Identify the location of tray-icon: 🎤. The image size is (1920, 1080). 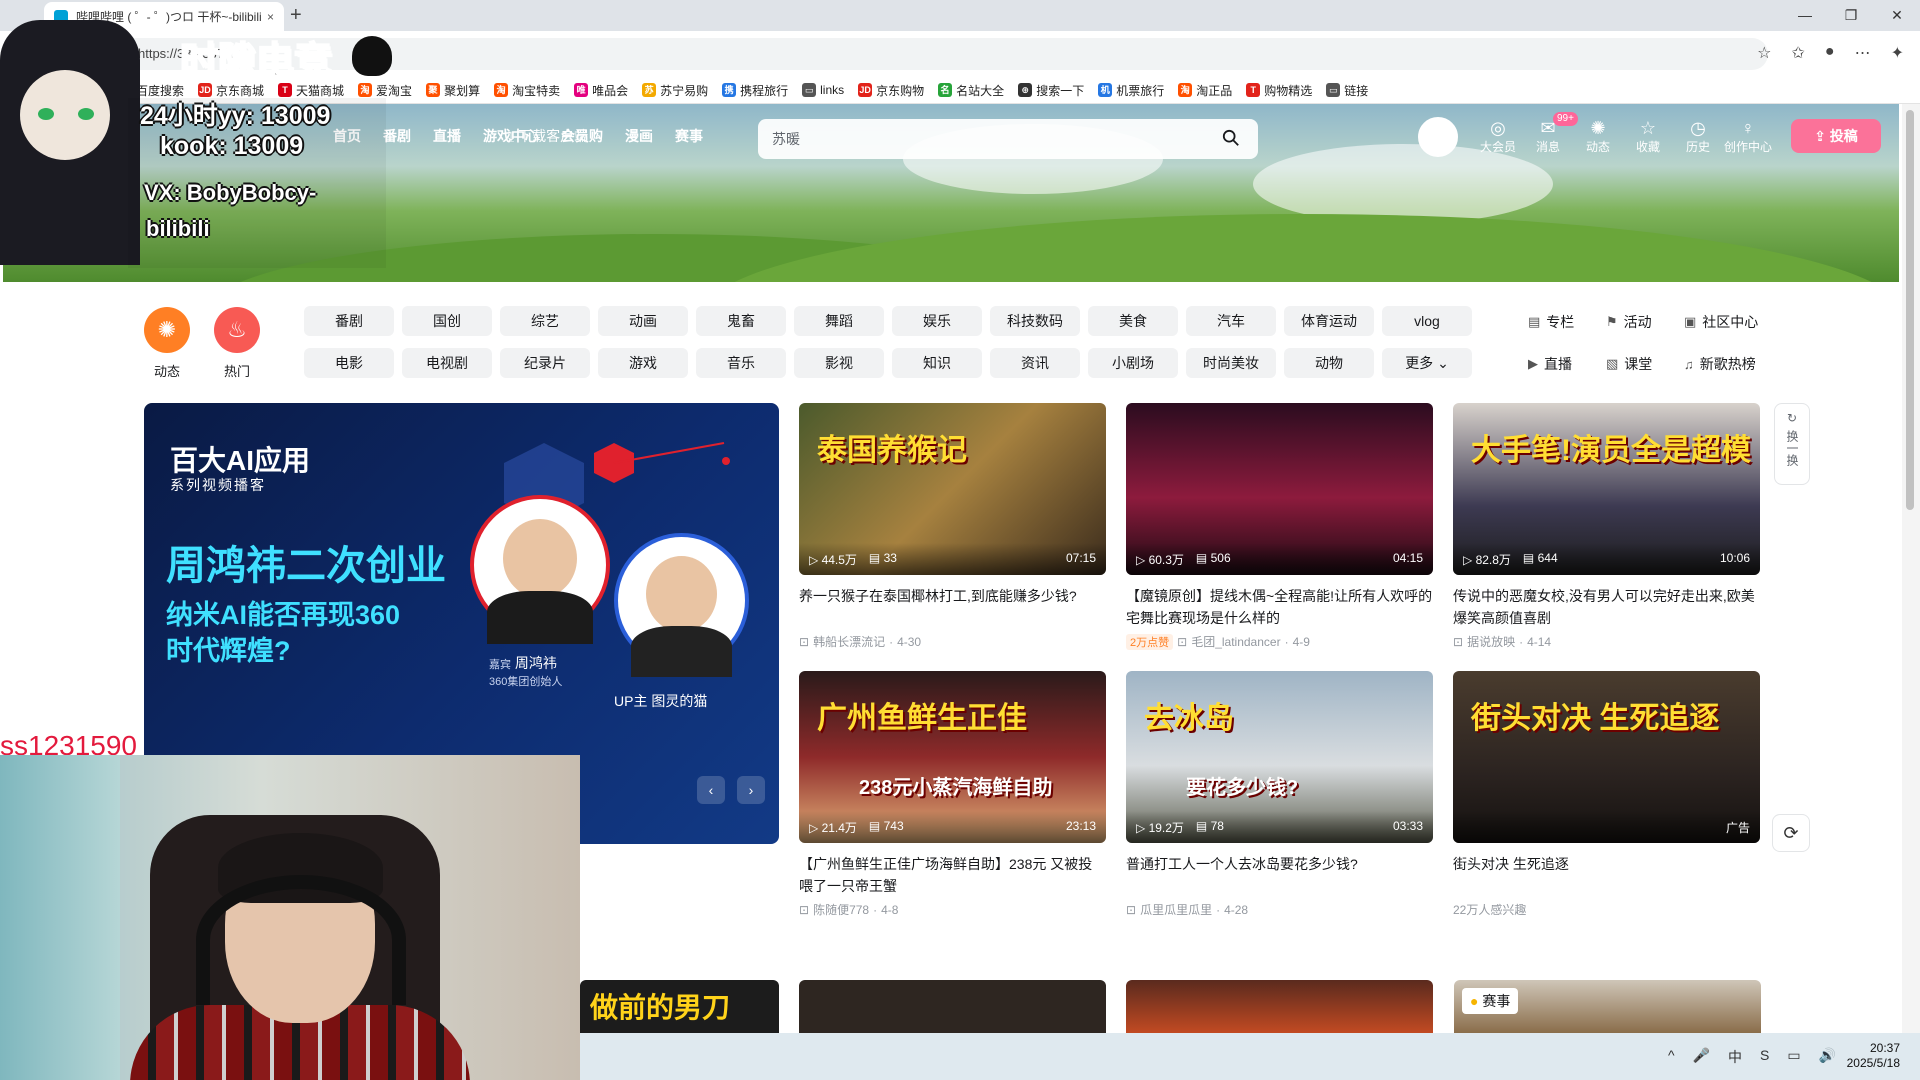
(1701, 1057).